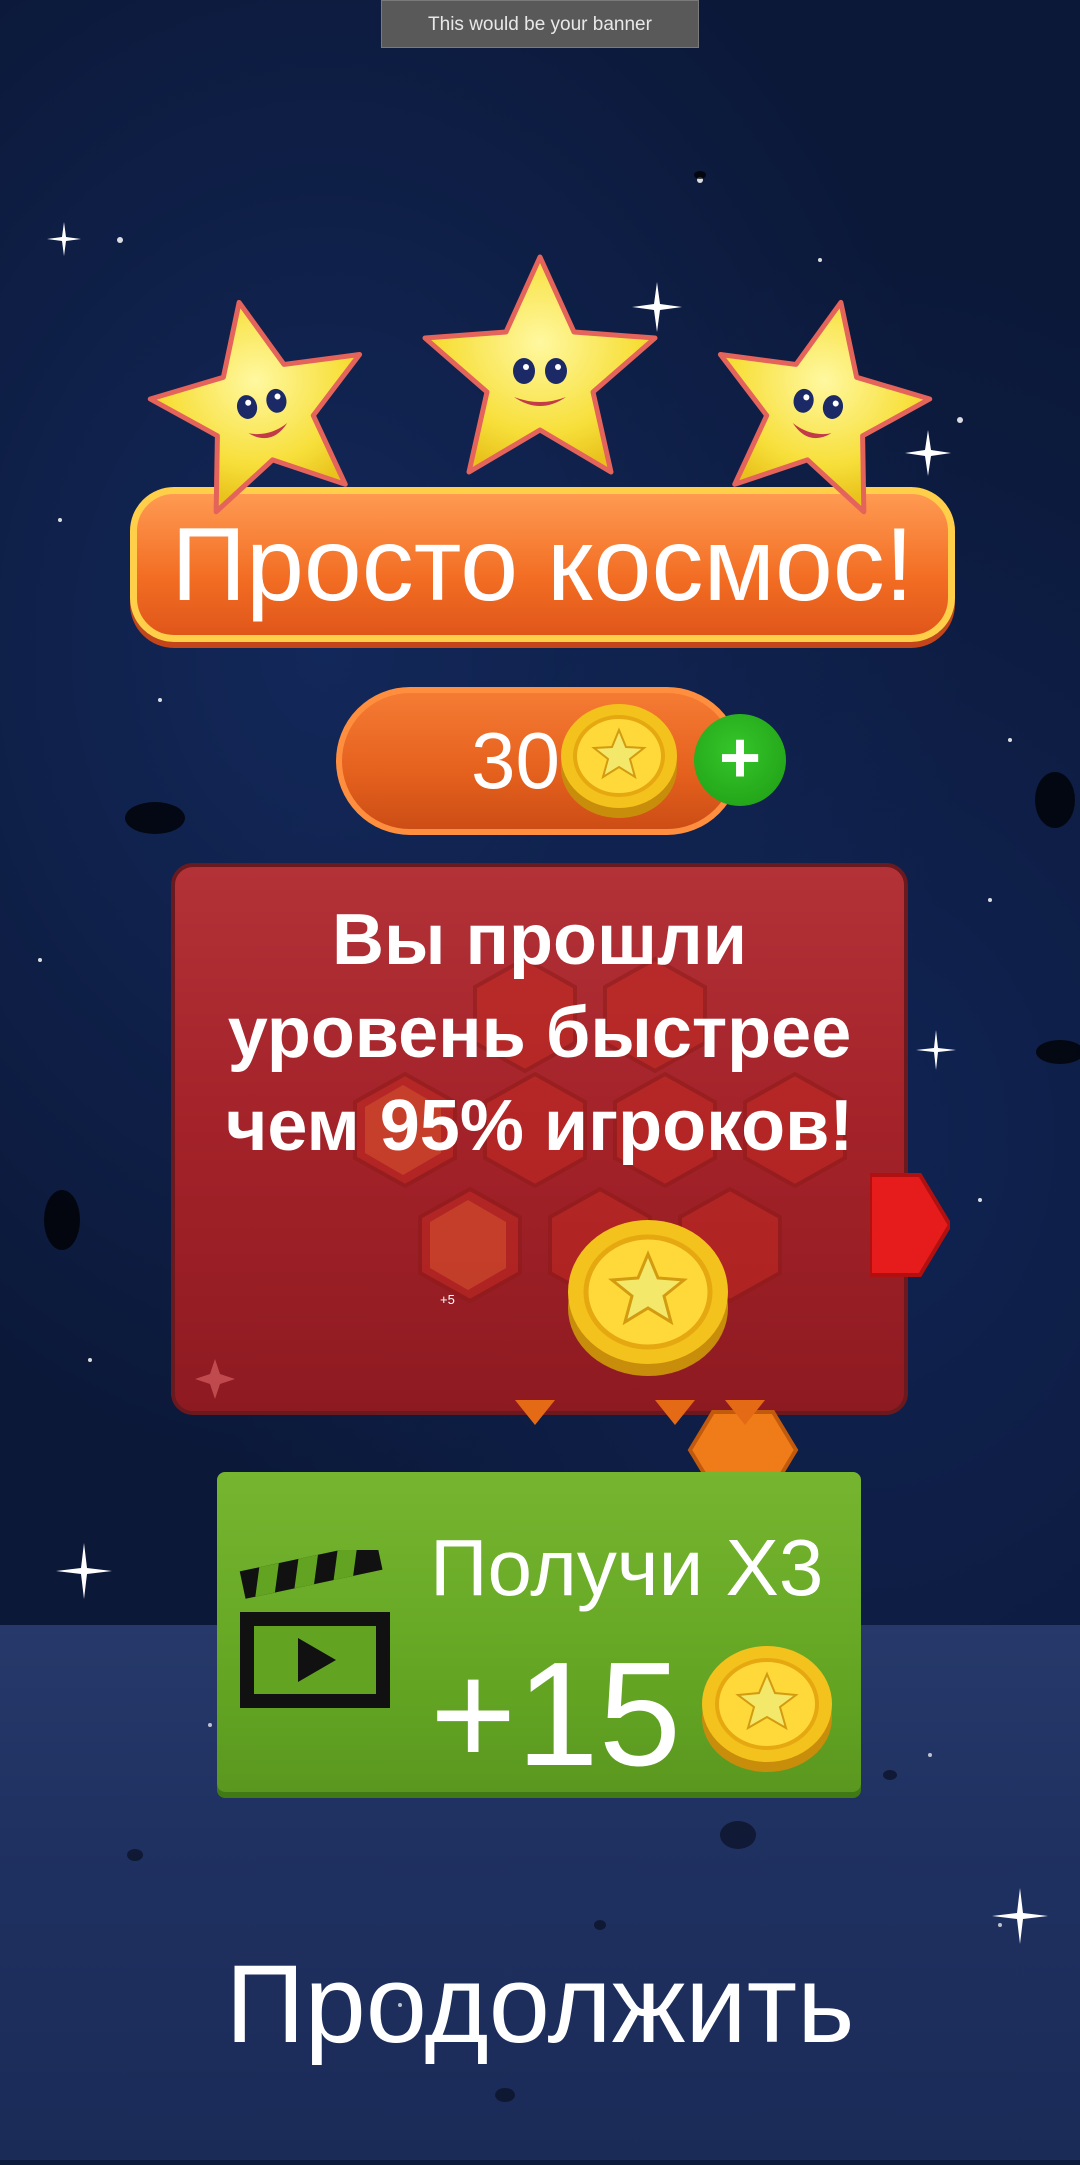  Describe the element at coordinates (640, 1412) in the screenshot. I see `hexagon-edge` at that location.